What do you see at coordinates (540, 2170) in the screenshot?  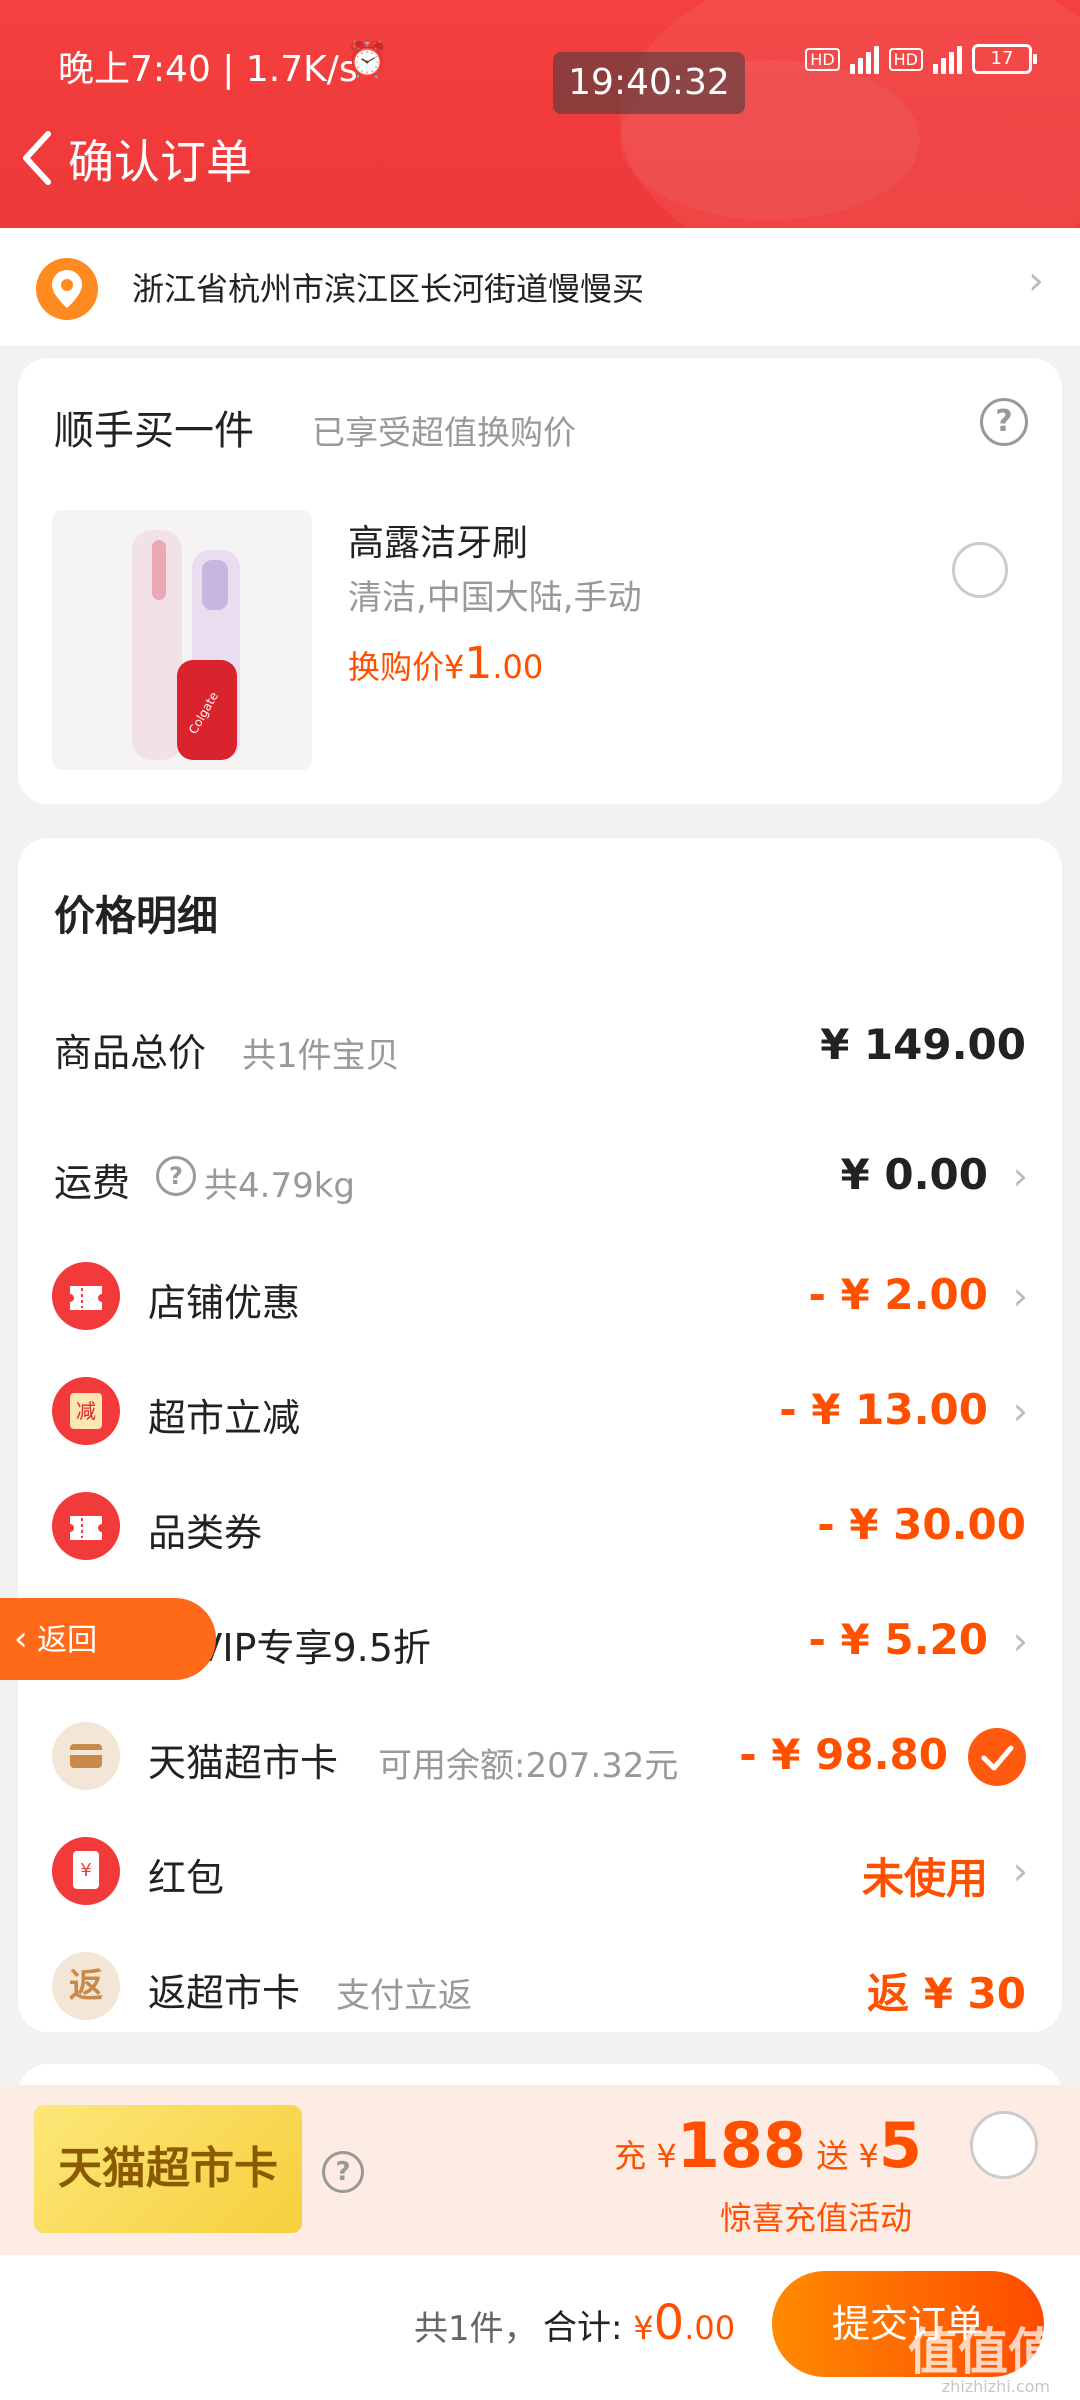 I see `recharge-promo: 天猫超市卡 ? 充 ¥188 送 ¥5 惊喜充值活动` at bounding box center [540, 2170].